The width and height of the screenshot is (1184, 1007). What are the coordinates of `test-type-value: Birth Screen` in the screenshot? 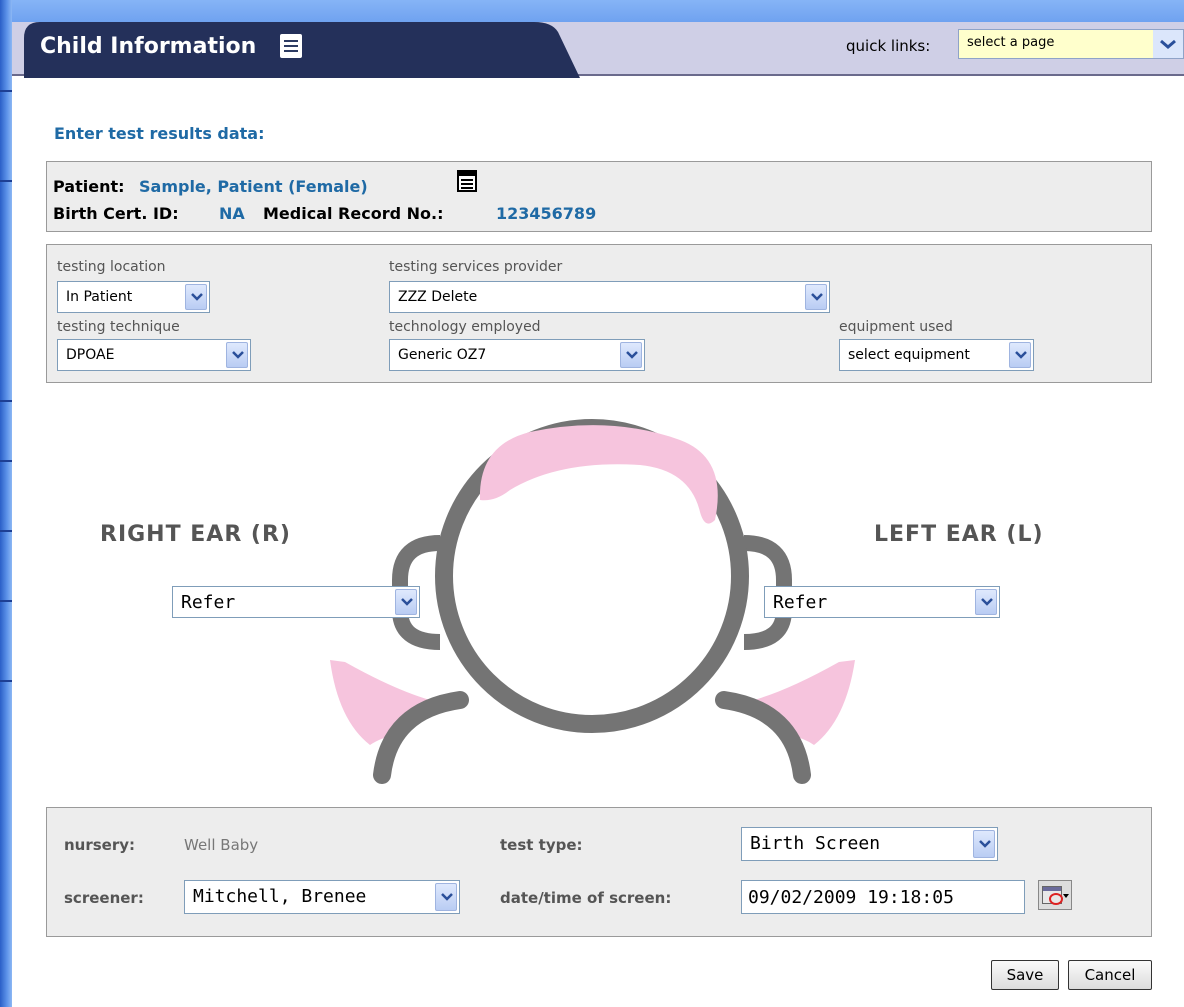 It's located at (815, 843).